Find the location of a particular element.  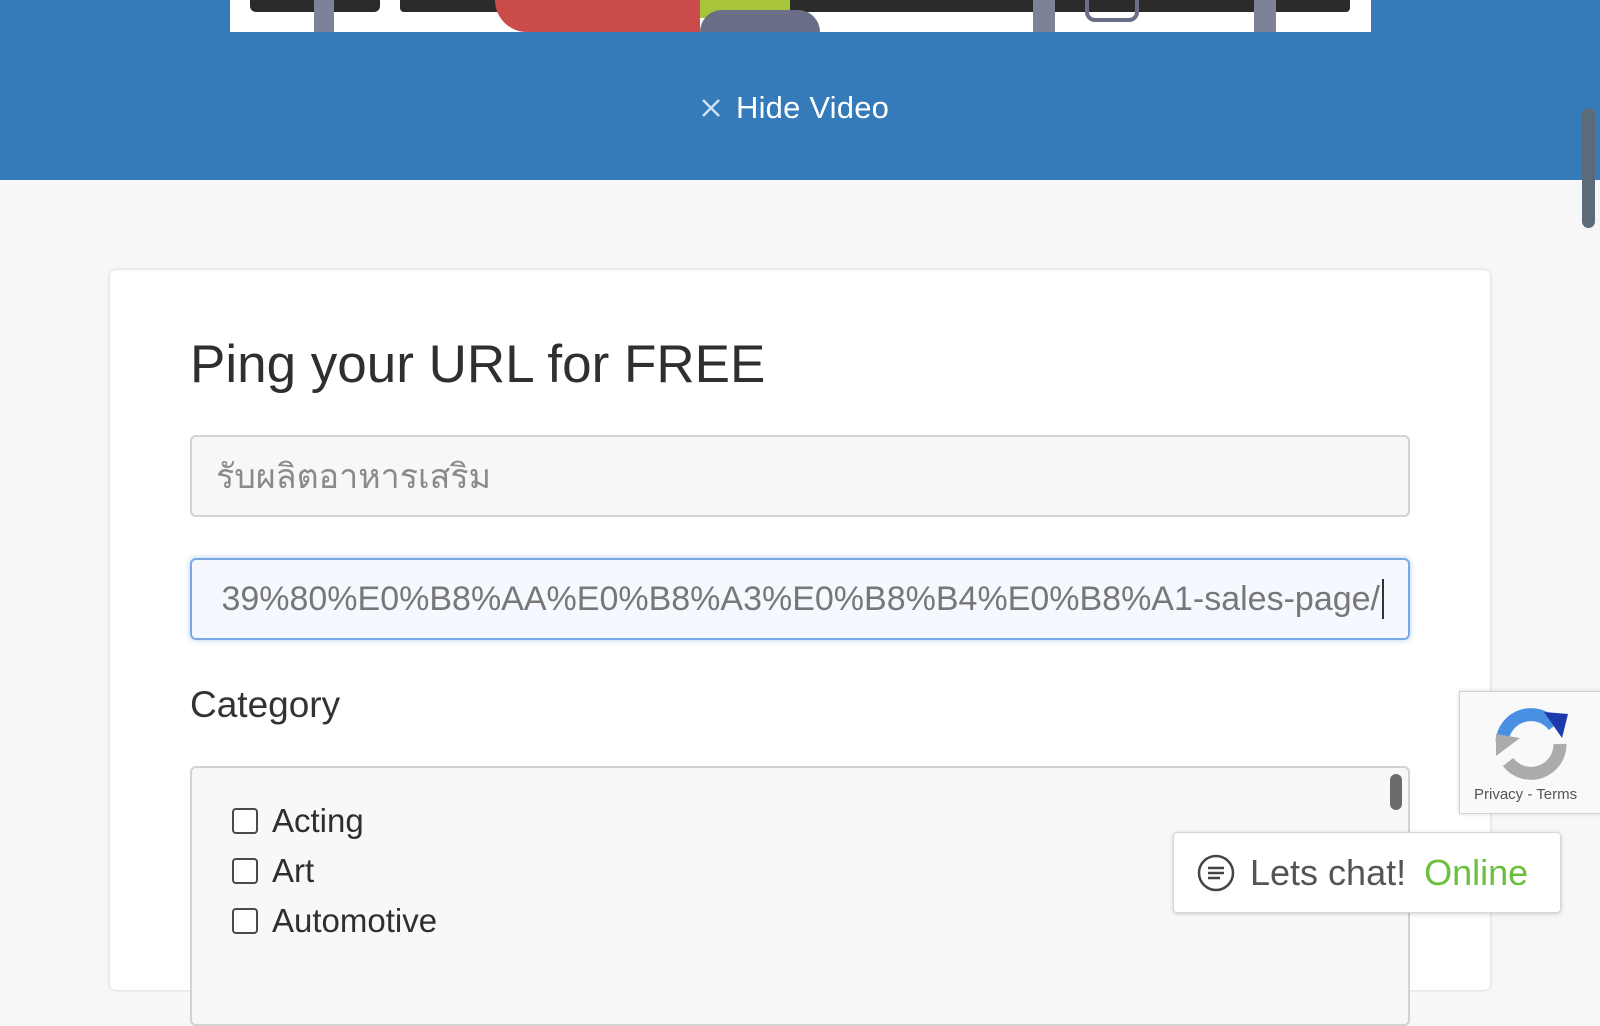

recaptcha-privacy-link: Privacy is located at coordinates (1498, 794).